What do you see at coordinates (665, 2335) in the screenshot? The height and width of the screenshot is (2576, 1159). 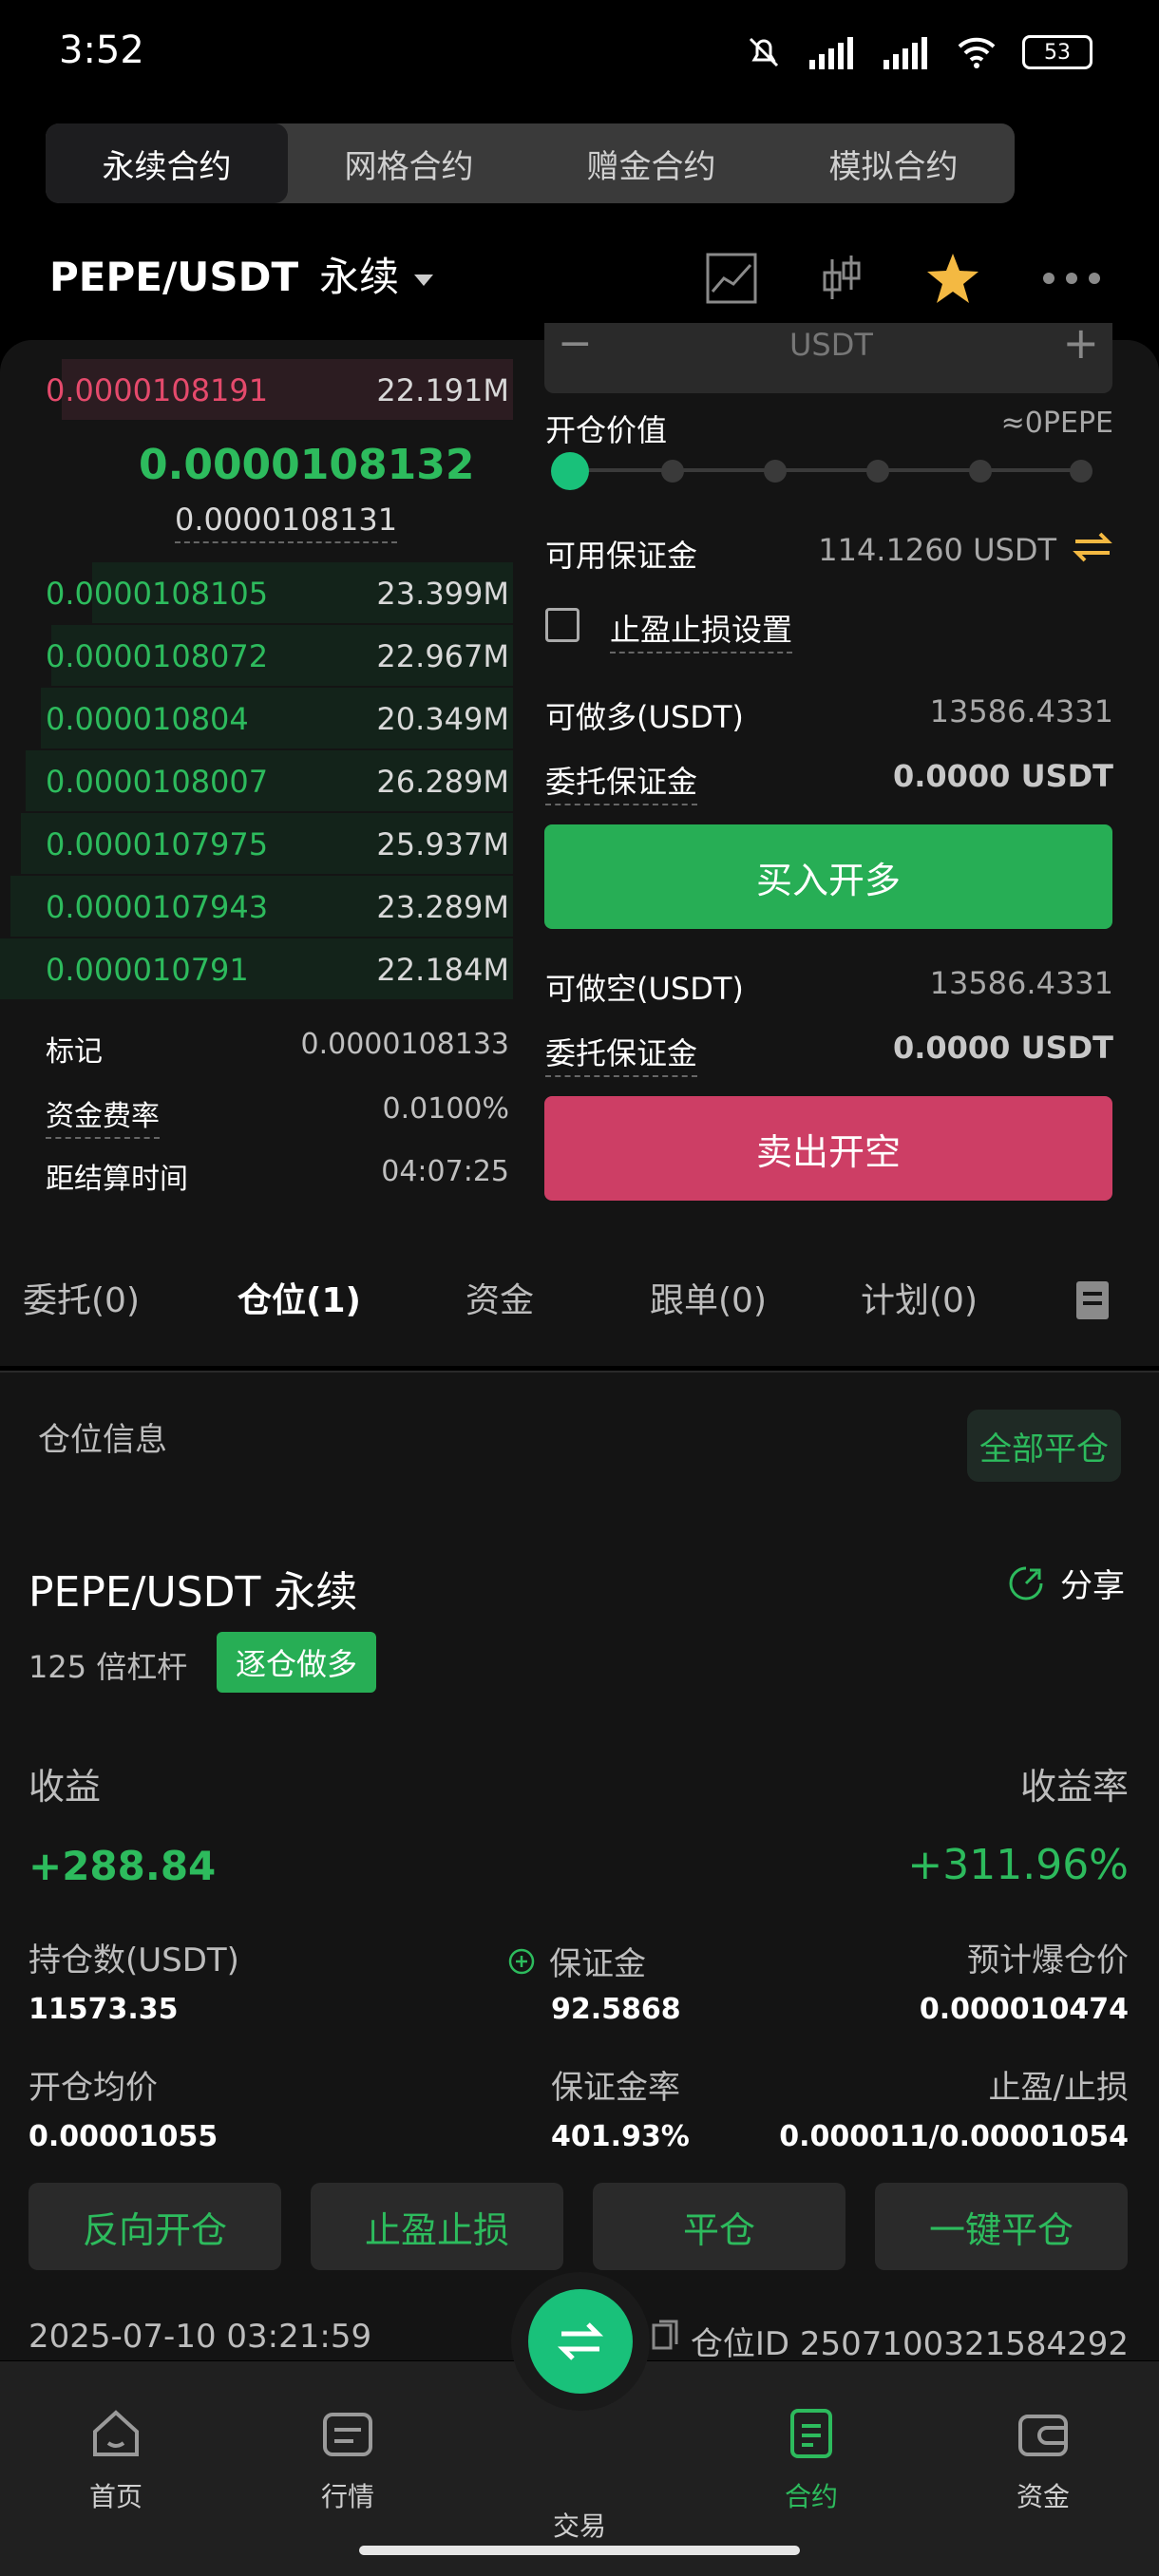 I see `copy-icon` at bounding box center [665, 2335].